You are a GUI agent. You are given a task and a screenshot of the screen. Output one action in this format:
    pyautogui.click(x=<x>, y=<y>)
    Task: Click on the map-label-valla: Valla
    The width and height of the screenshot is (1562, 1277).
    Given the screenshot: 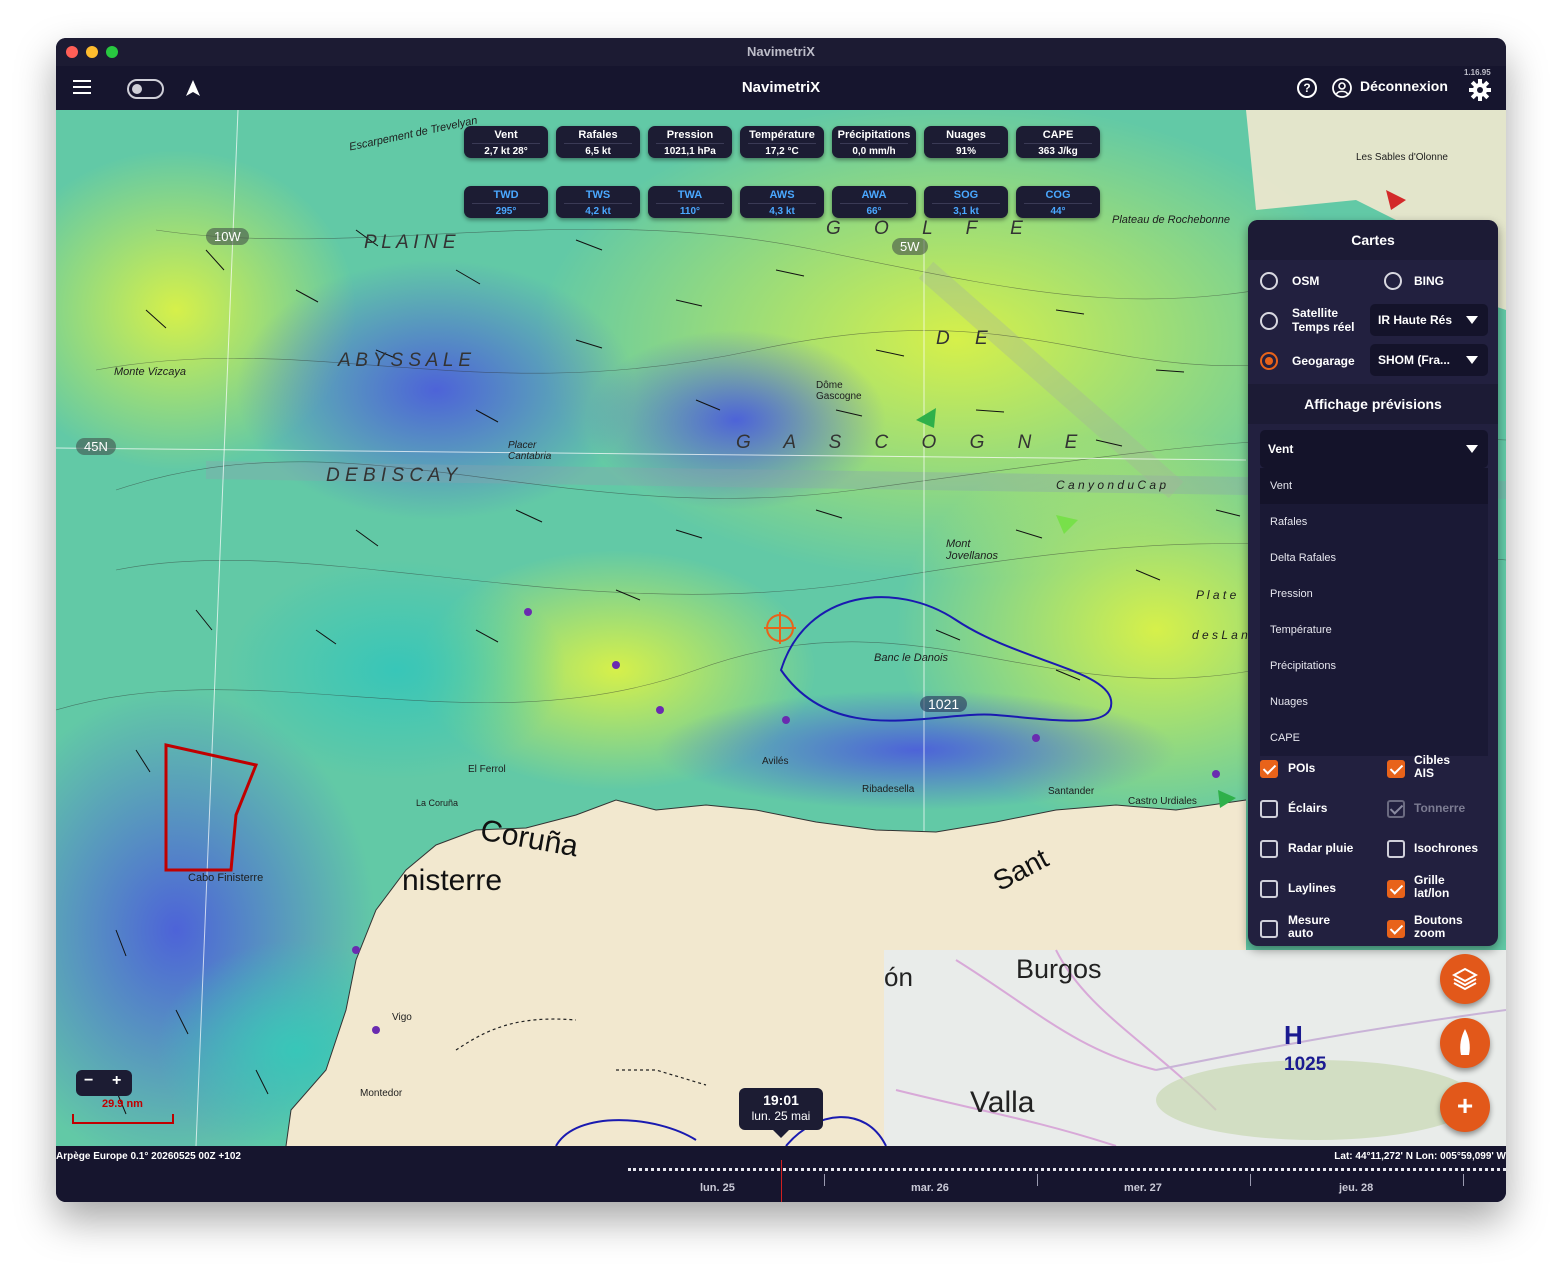 What is the action you would take?
    pyautogui.click(x=1002, y=1102)
    